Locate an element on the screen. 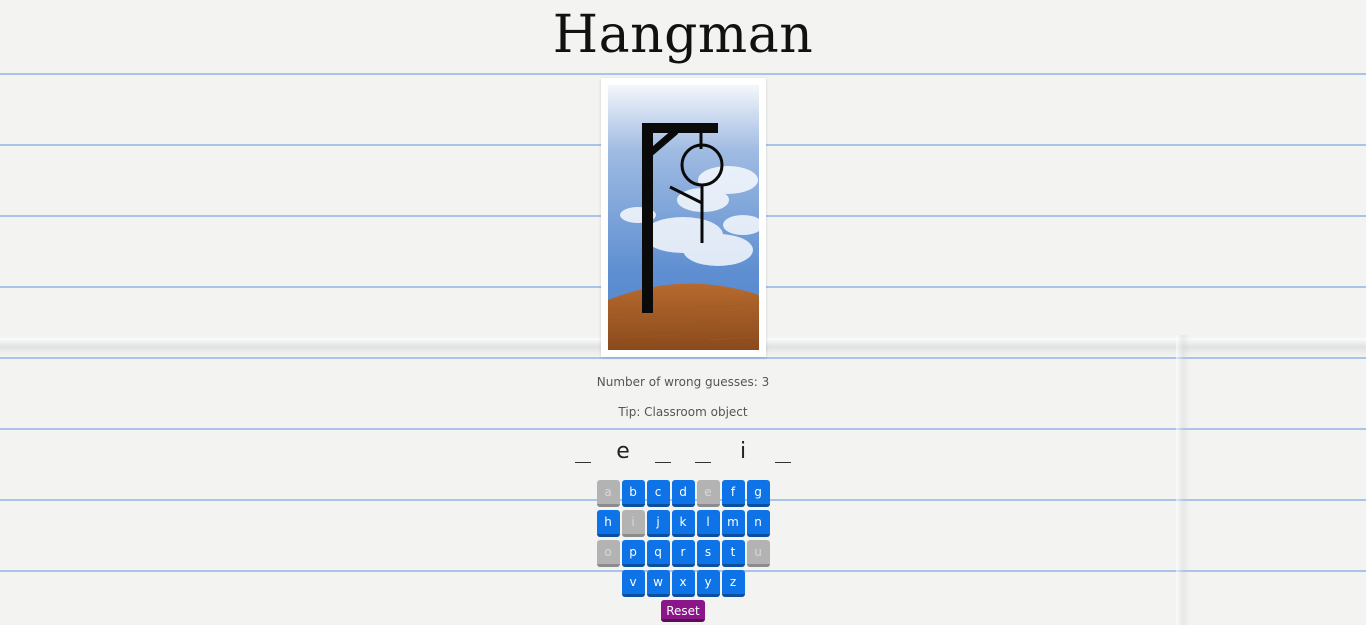 The image size is (1366, 625). letter-key-h: h is located at coordinates (608, 523).